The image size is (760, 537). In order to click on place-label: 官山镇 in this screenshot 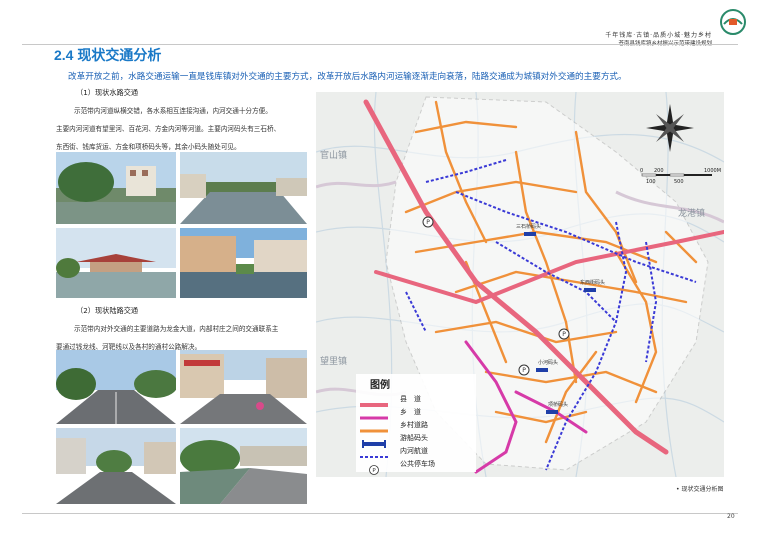, I will do `click(333, 155)`.